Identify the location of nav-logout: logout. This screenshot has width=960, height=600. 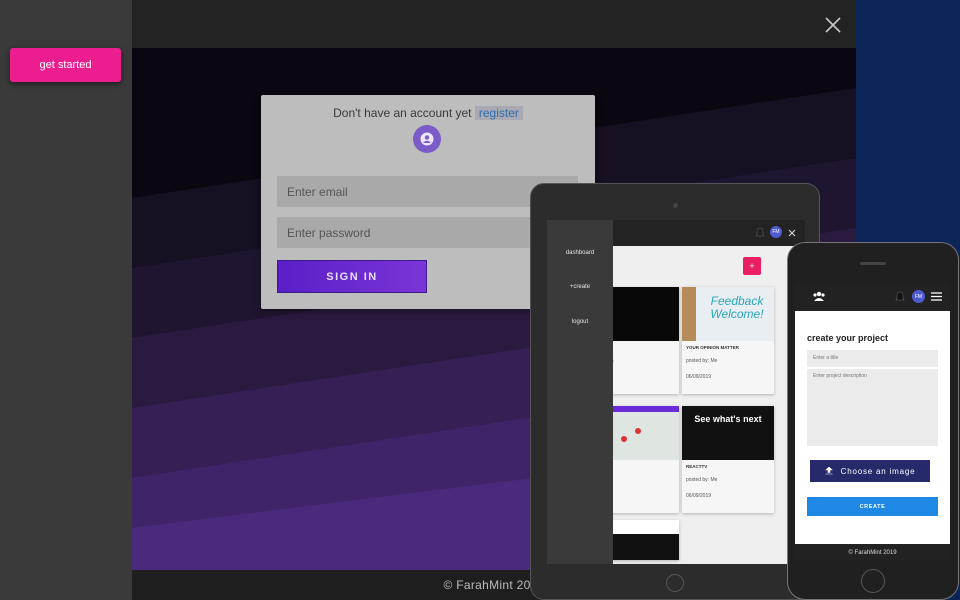
(580, 322).